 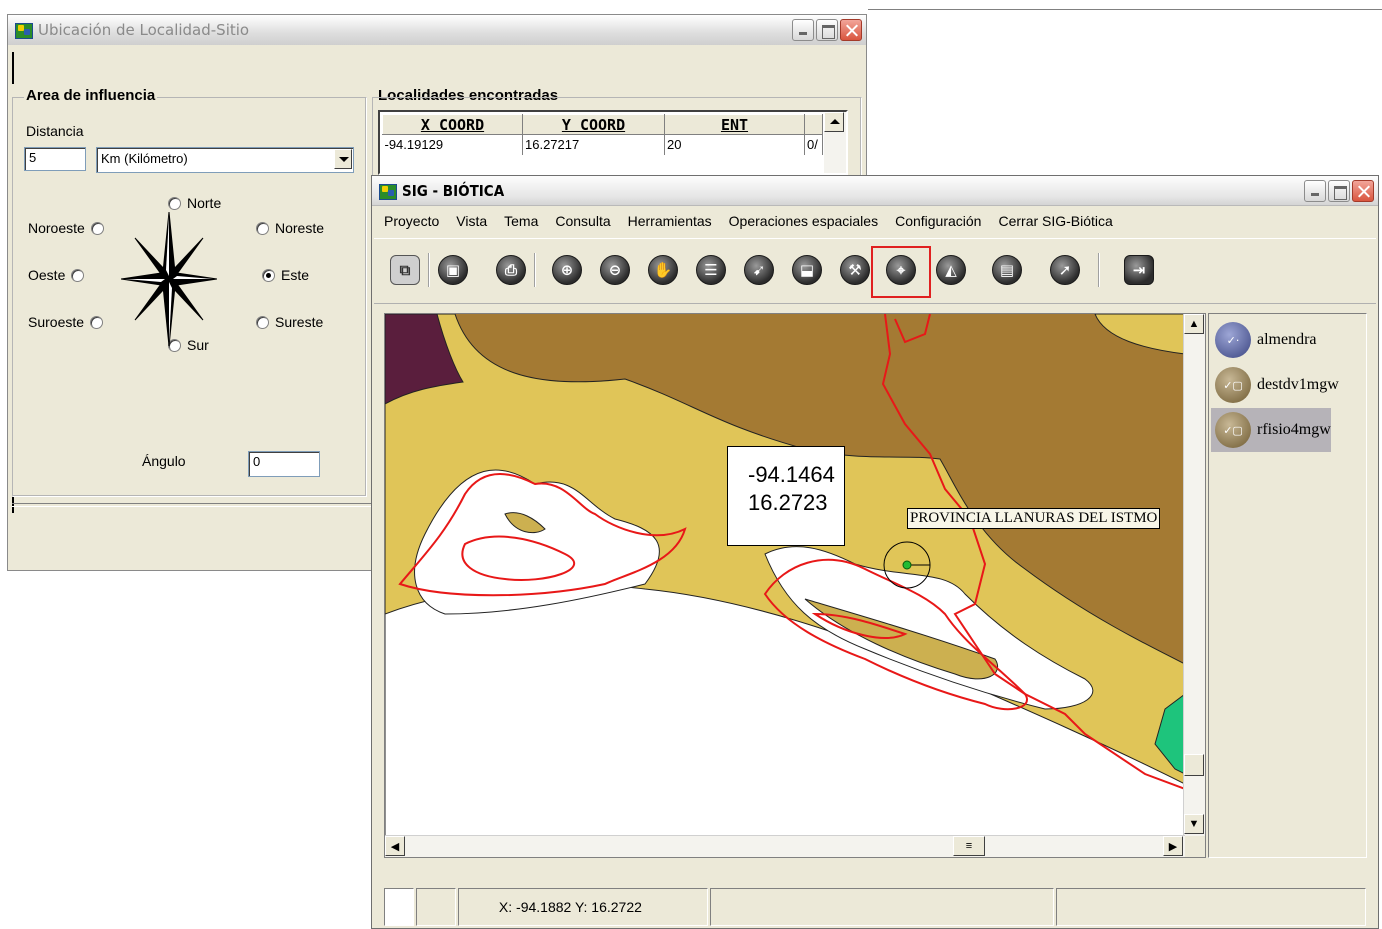 What do you see at coordinates (803, 221) in the screenshot?
I see `menu-operaciones-espaciales: Operaciones espaciales` at bounding box center [803, 221].